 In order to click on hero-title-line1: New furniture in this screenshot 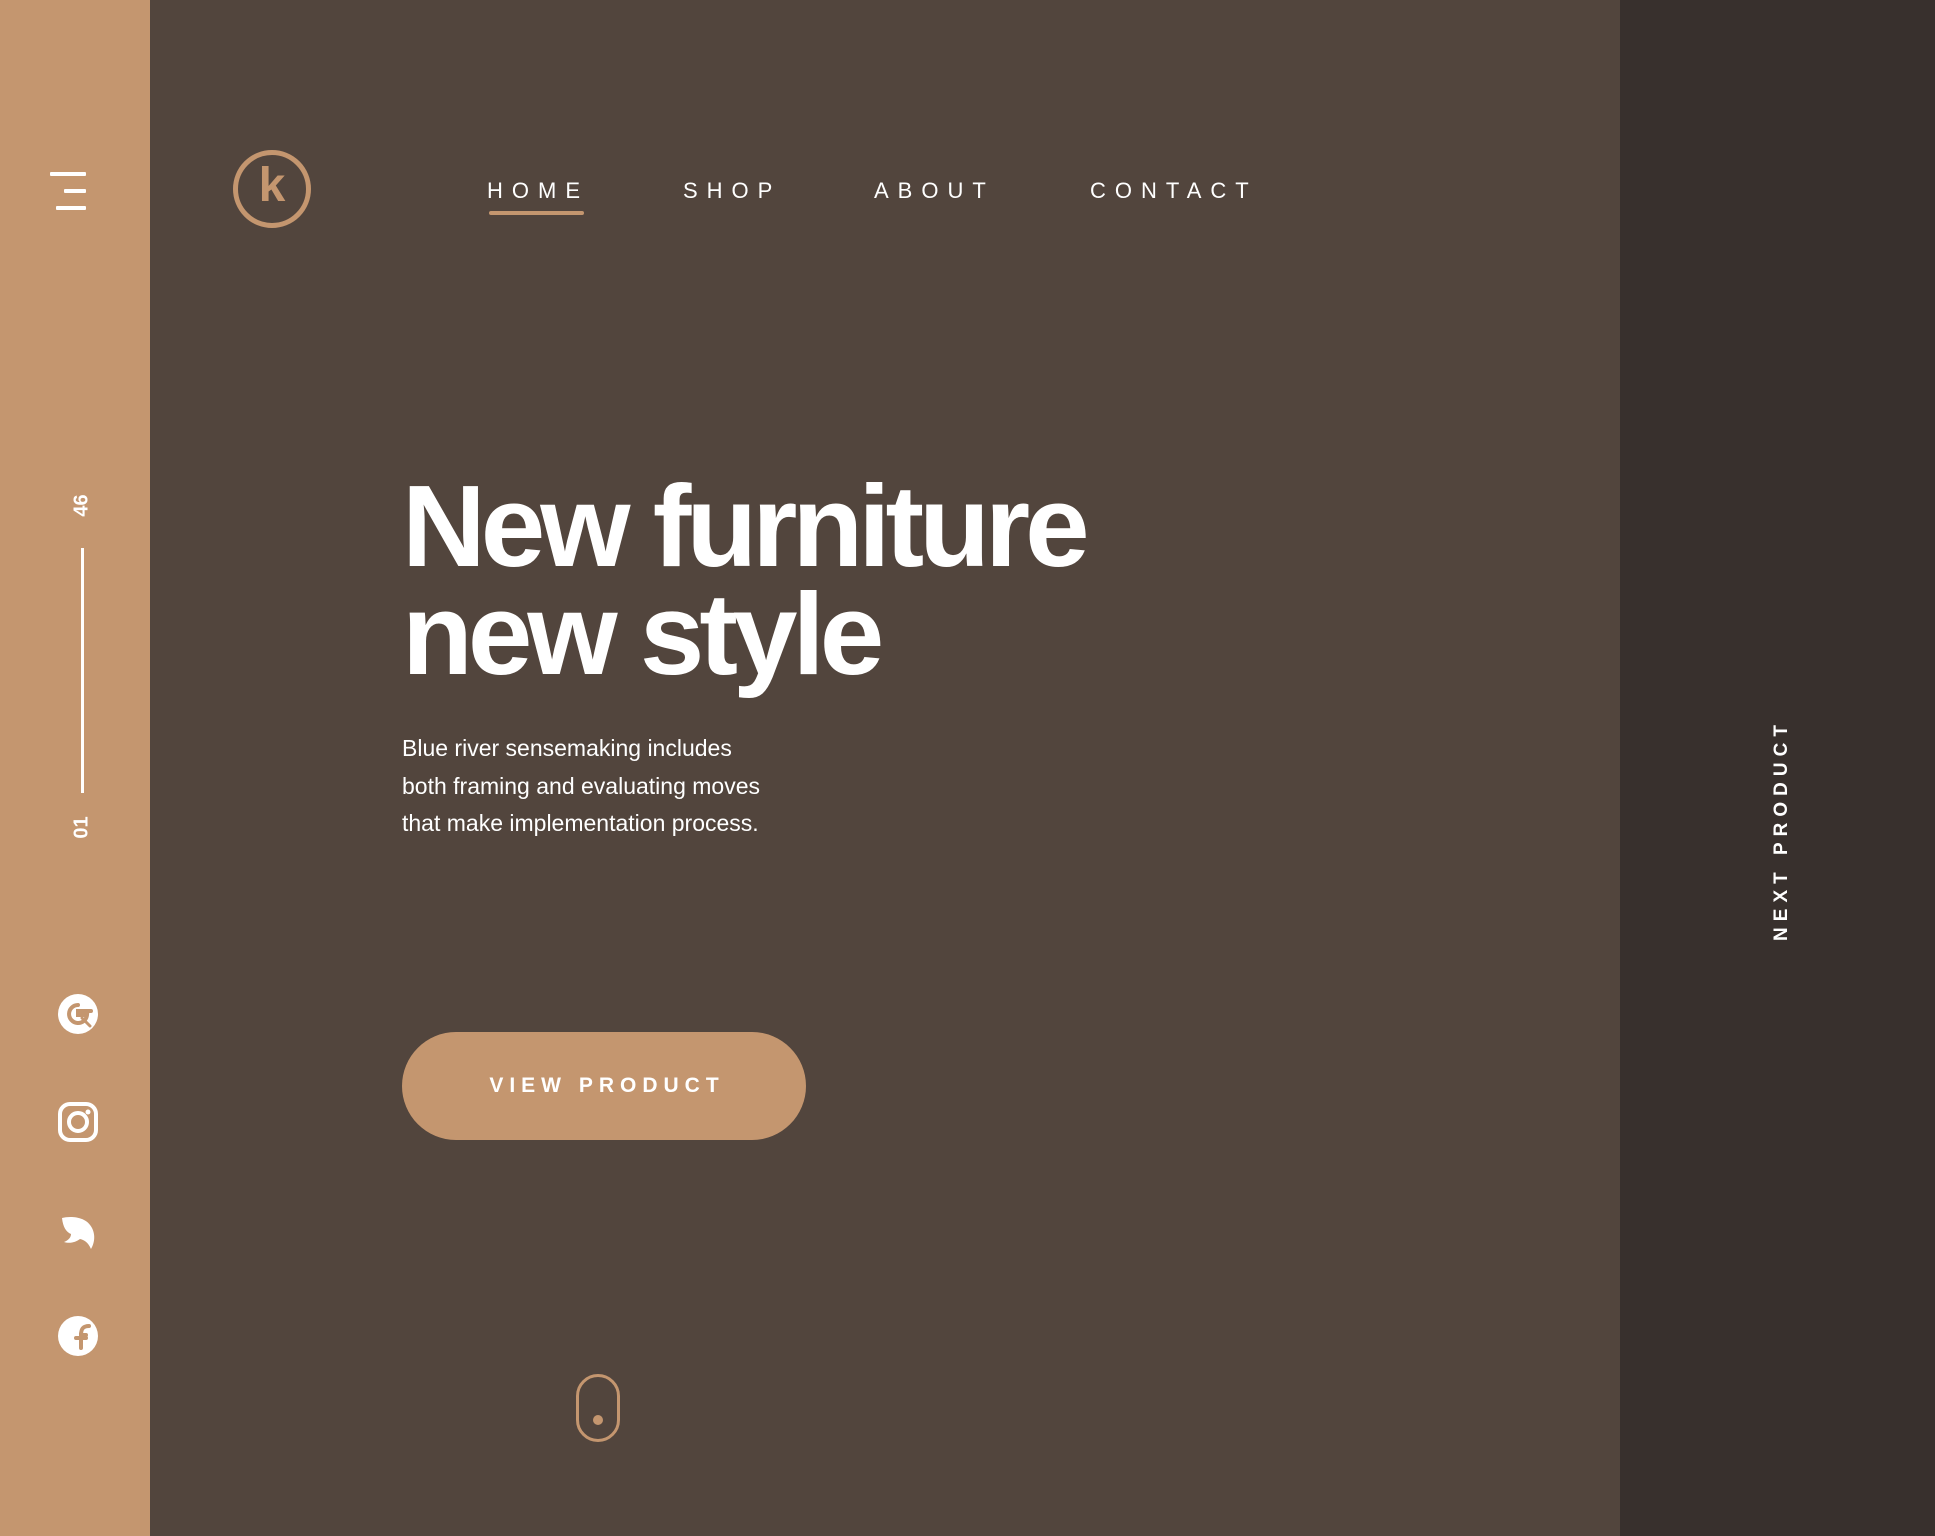, I will do `click(746, 526)`.